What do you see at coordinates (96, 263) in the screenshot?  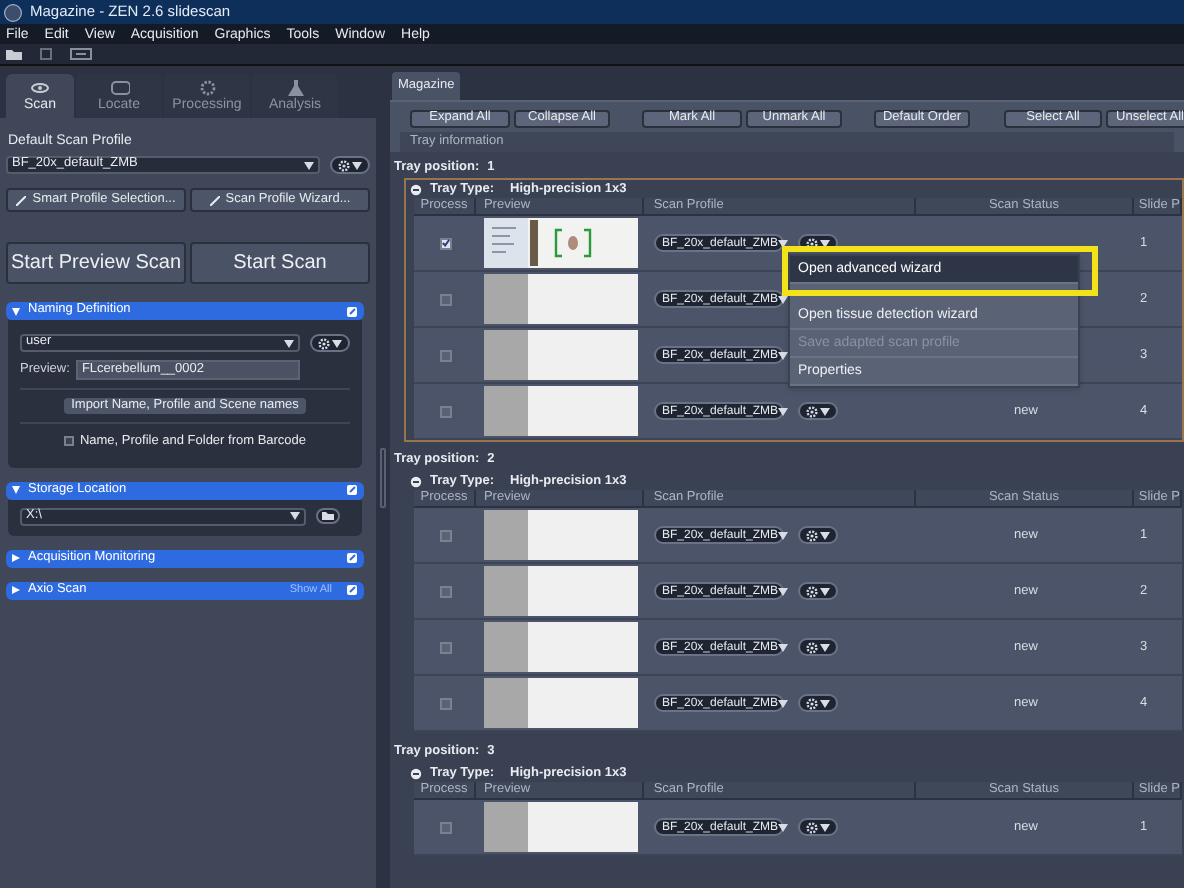 I see `scan-button: Start Preview Scan` at bounding box center [96, 263].